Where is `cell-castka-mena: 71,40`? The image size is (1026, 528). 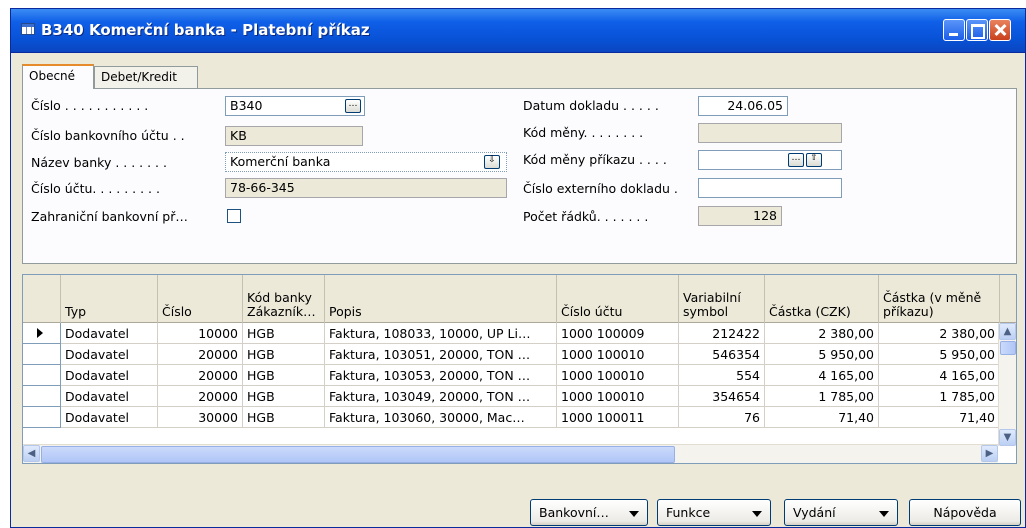 cell-castka-mena: 71,40 is located at coordinates (939, 417).